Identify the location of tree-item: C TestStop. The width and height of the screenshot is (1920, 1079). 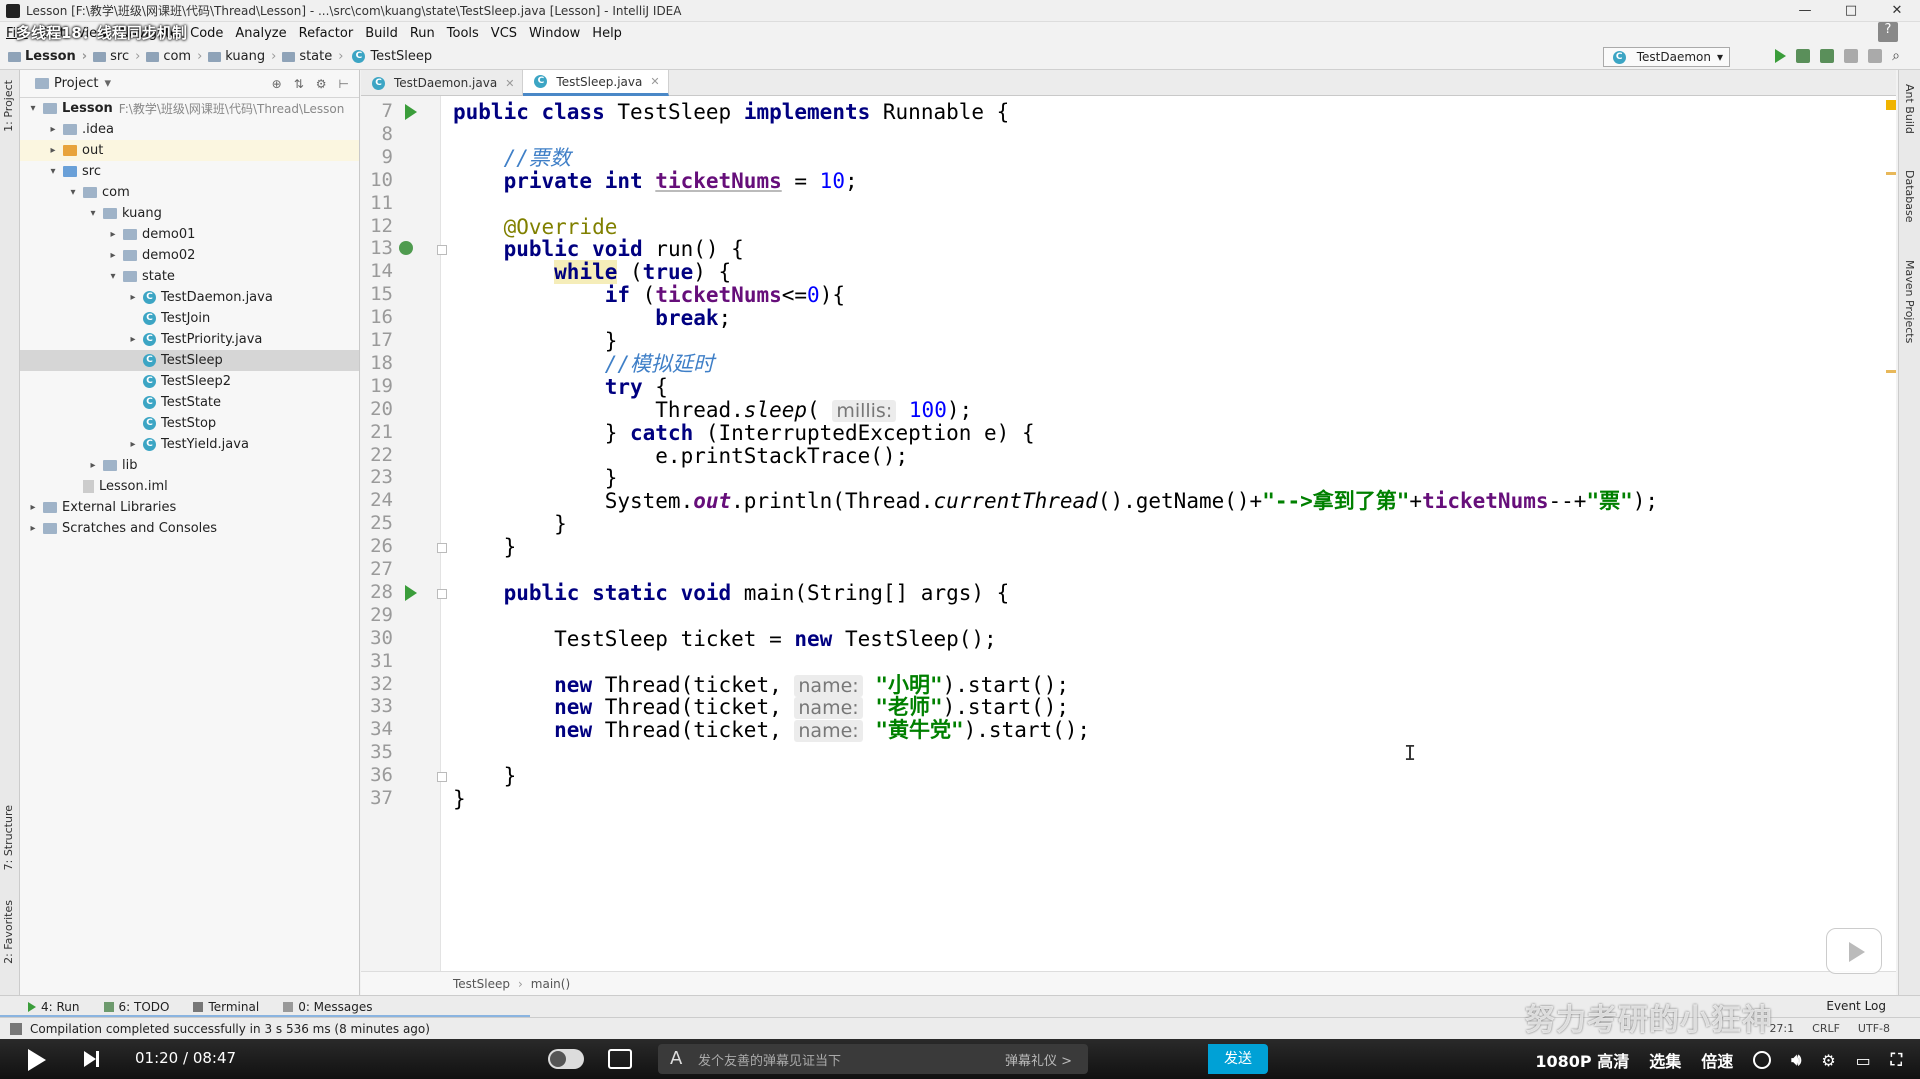
(189, 423).